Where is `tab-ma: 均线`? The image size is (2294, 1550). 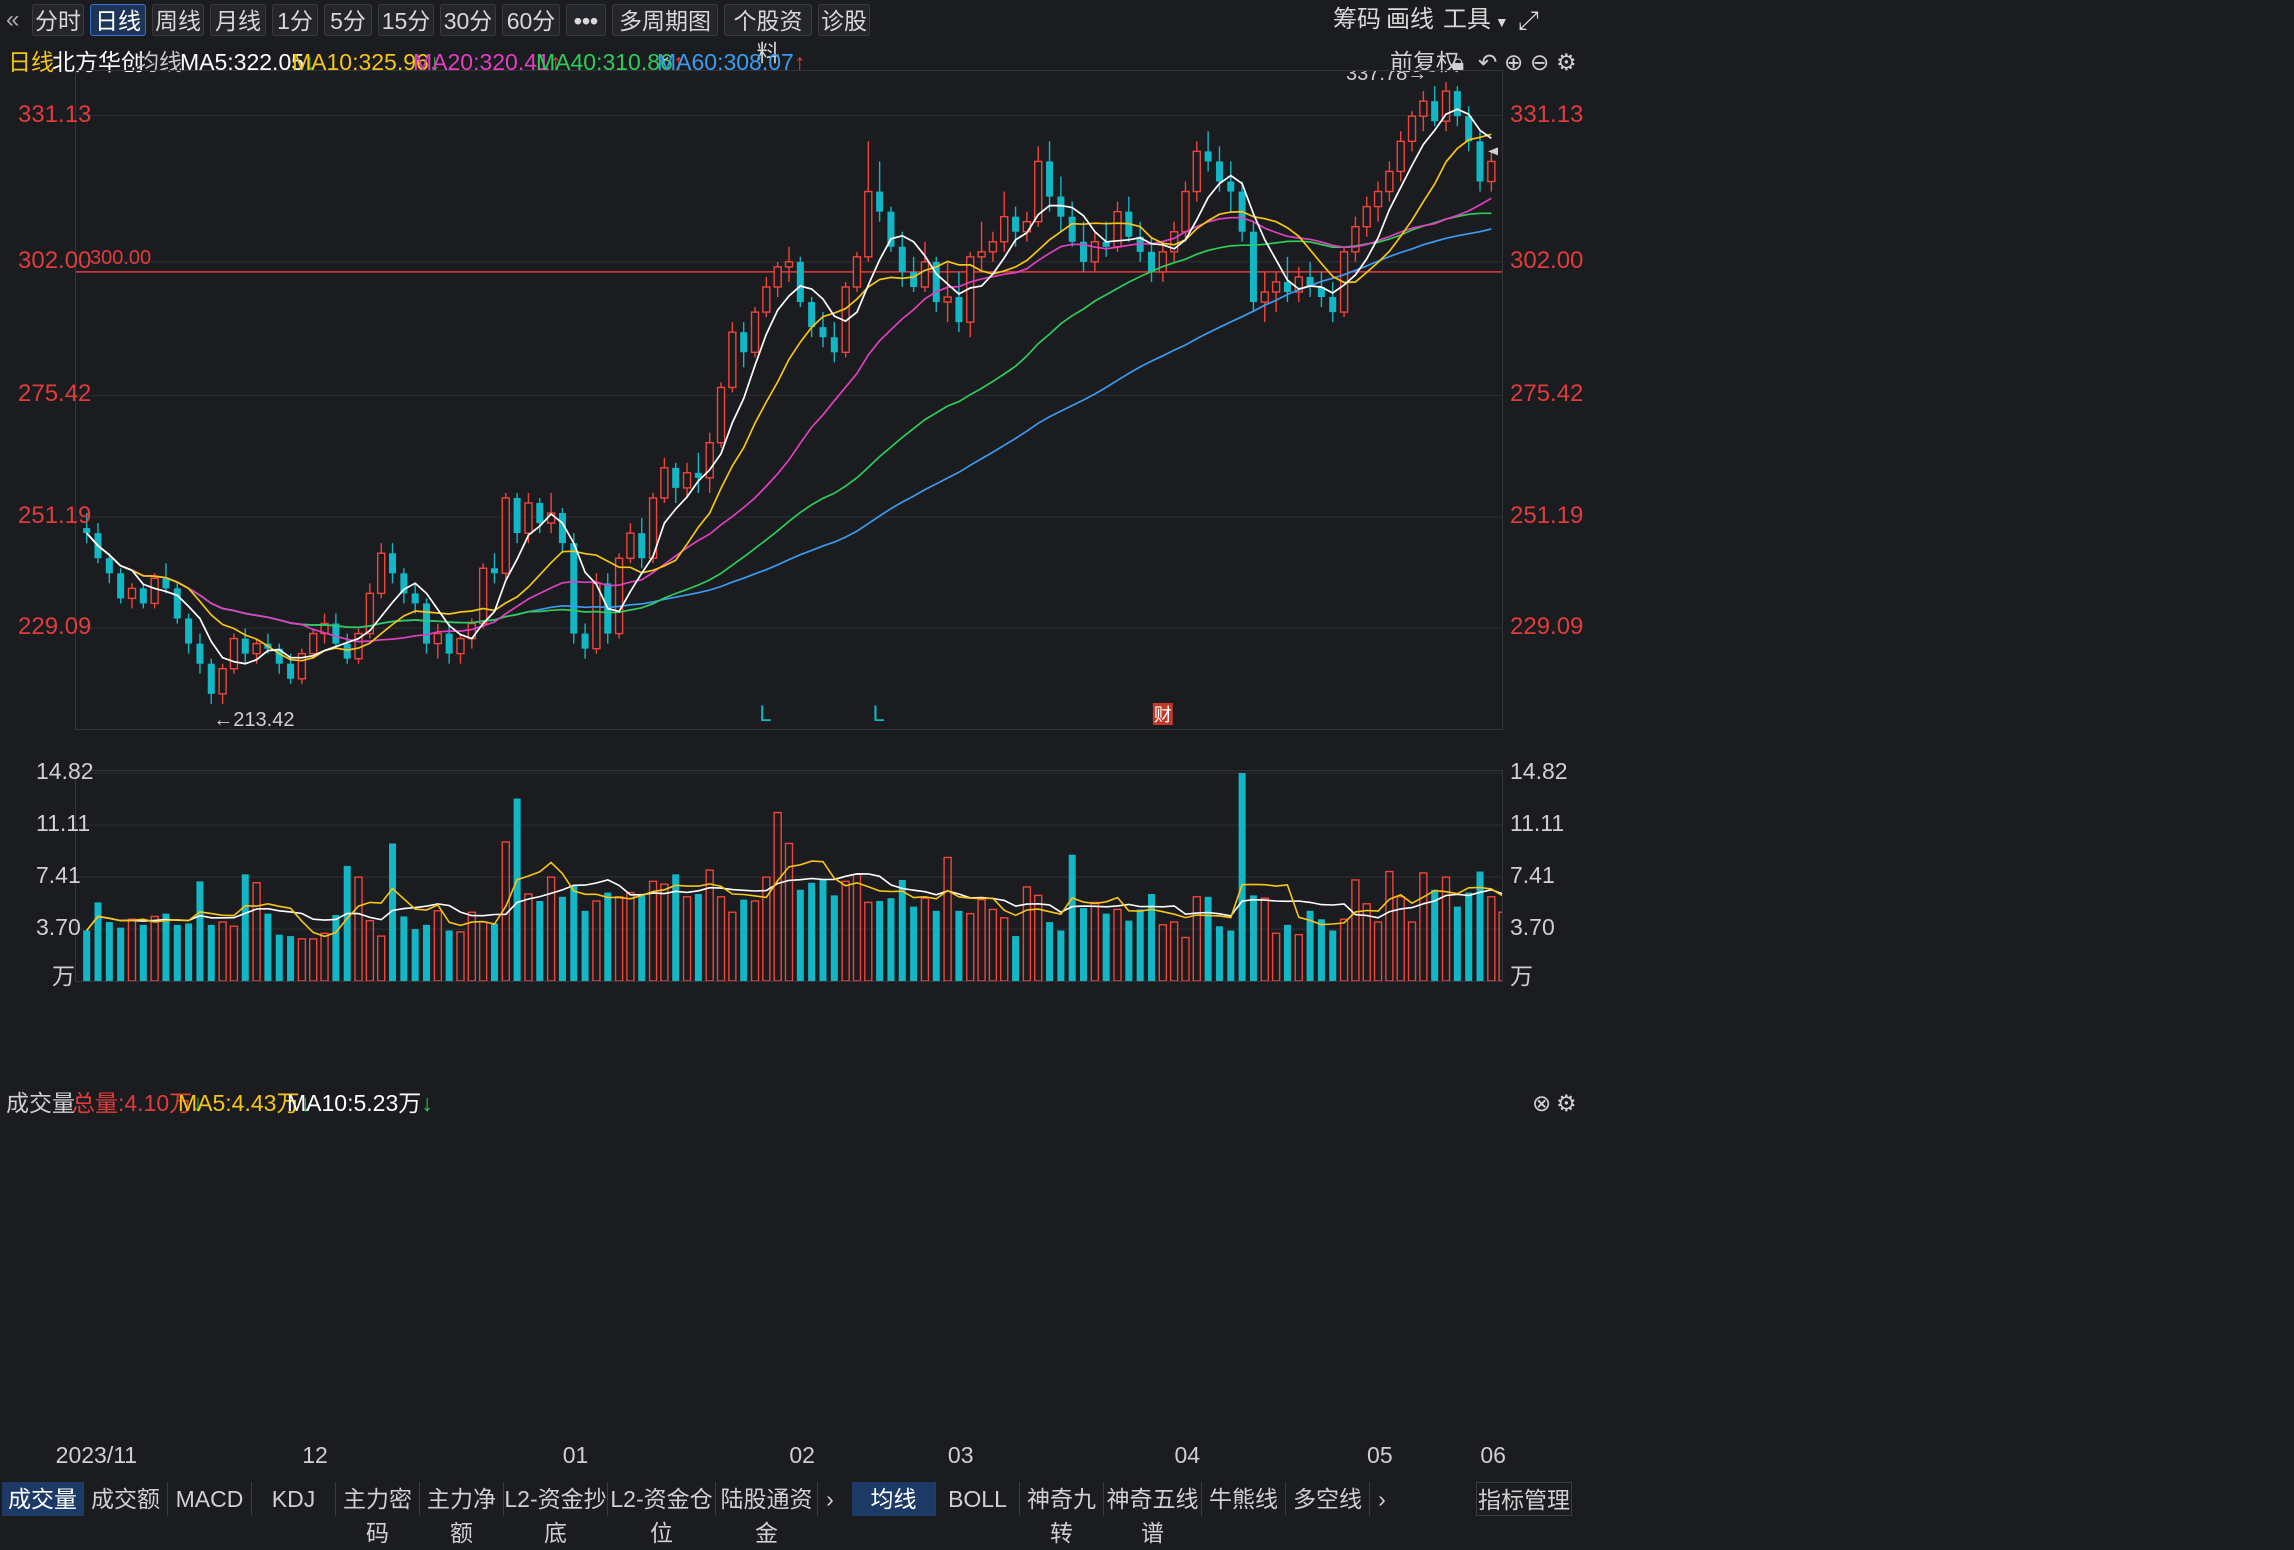
tab-ma: 均线 is located at coordinates (894, 1499).